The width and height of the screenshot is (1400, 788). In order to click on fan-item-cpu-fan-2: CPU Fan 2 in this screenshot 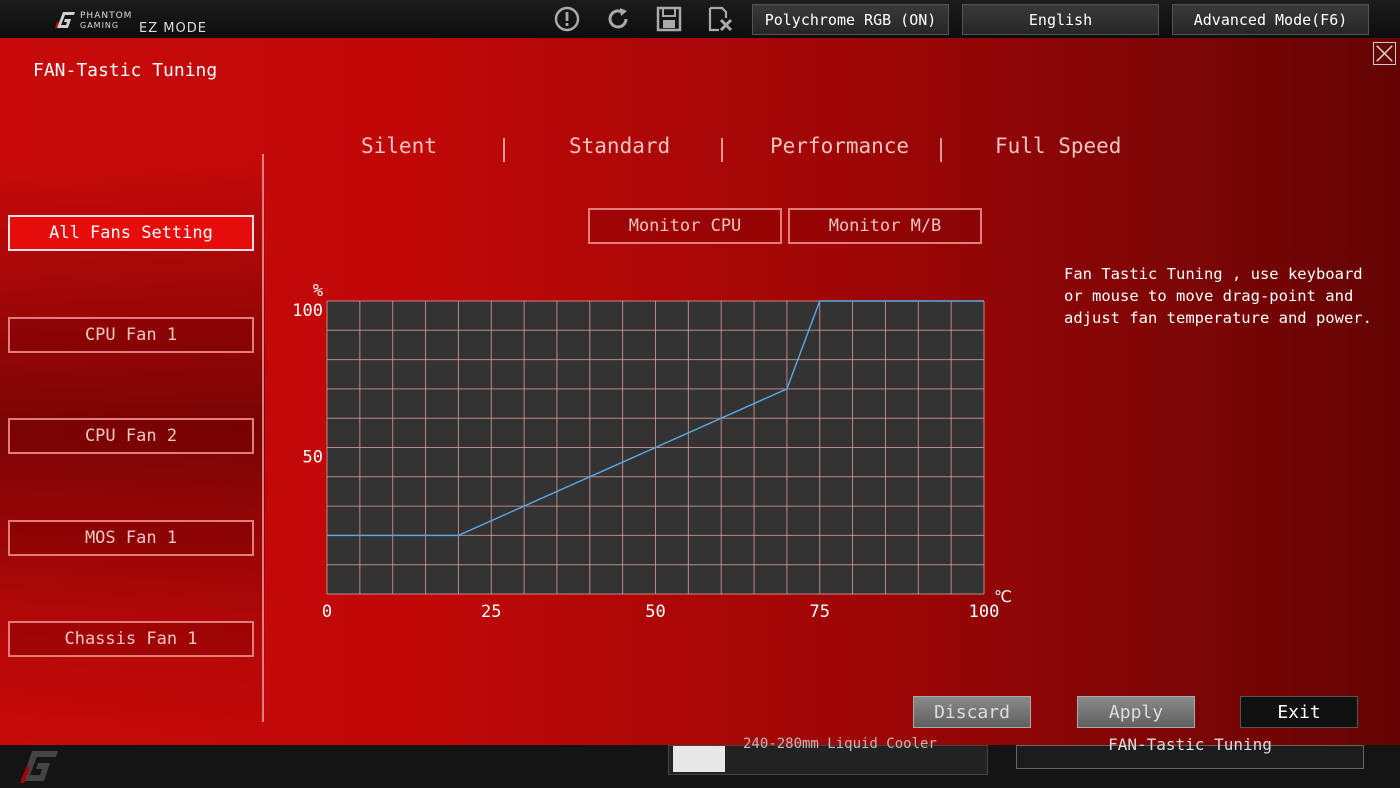, I will do `click(131, 436)`.